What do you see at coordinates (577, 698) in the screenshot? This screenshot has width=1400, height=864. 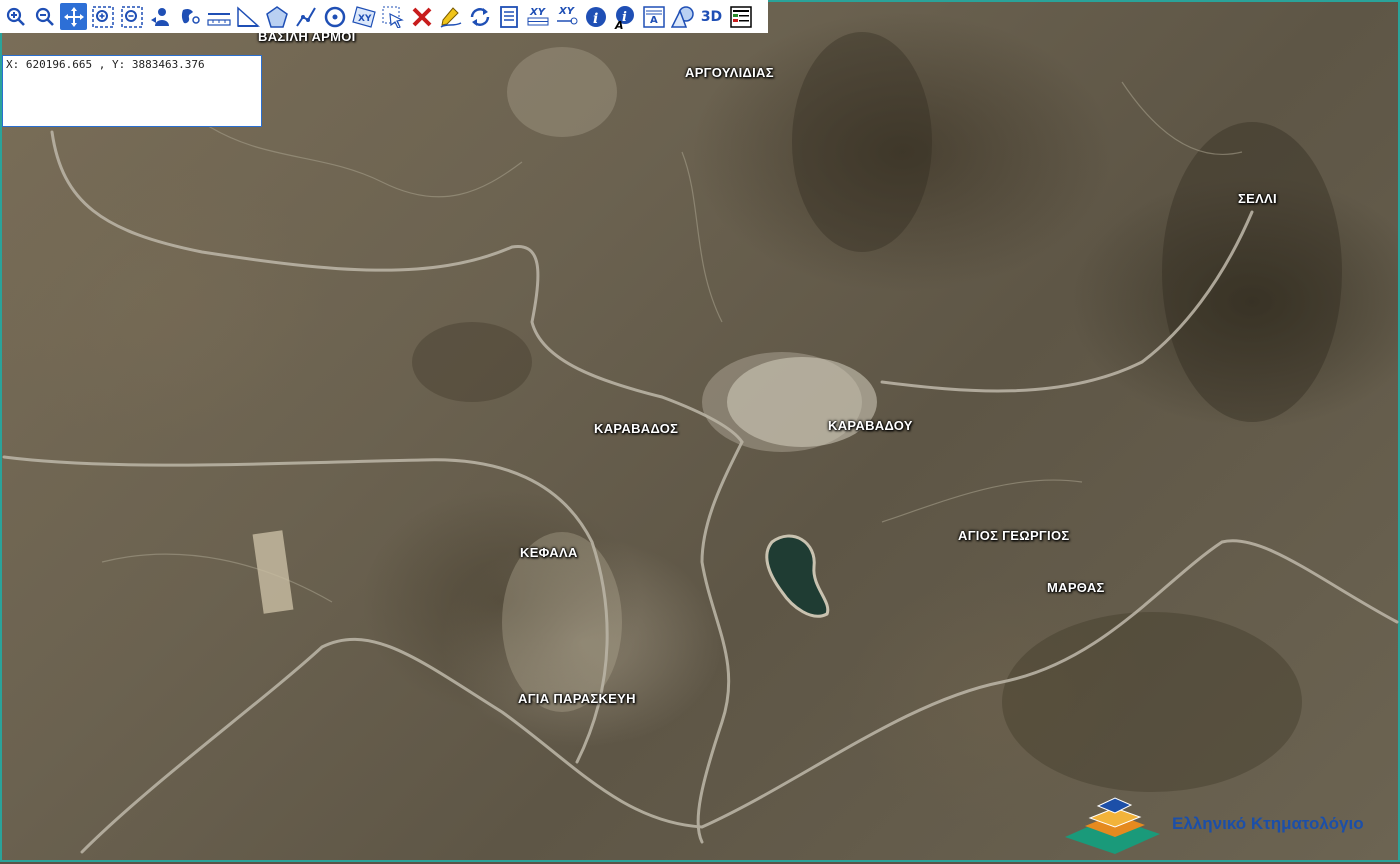 I see `map-label-agia-paraskevi: ΑΓΙΑ ΠΑΡΑΣΚΕΥΗ` at bounding box center [577, 698].